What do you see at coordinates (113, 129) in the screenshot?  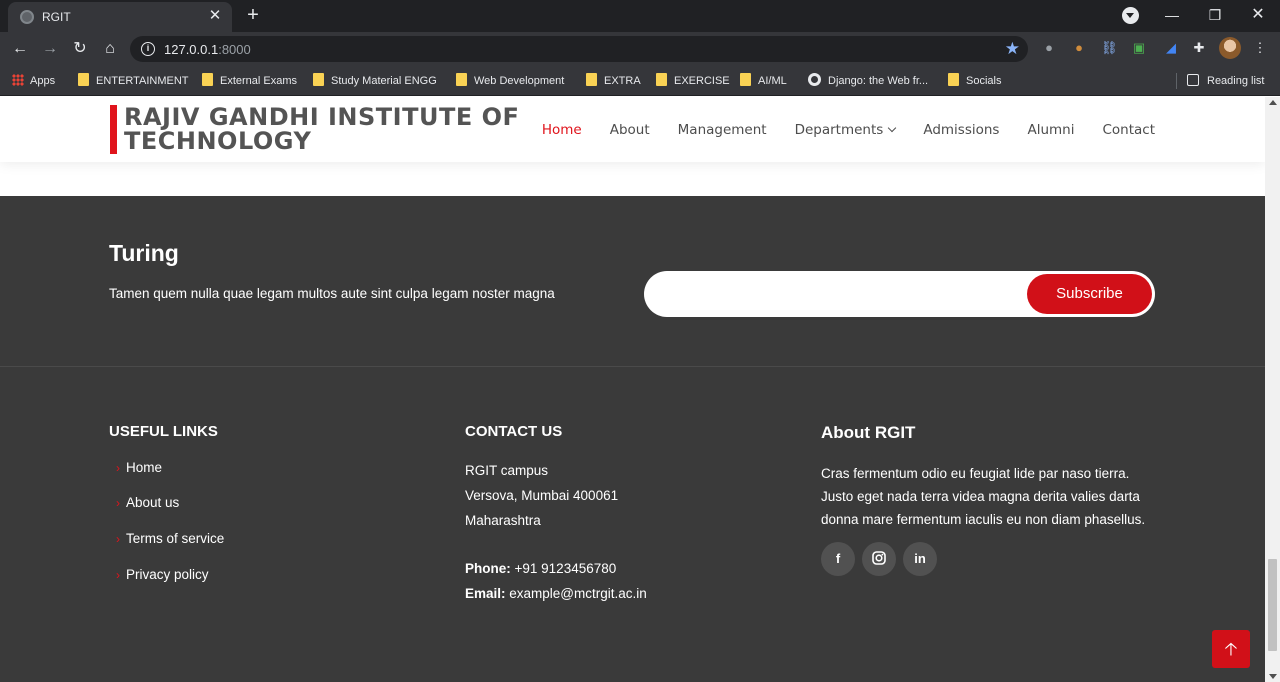 I see `logo-accent-bar` at bounding box center [113, 129].